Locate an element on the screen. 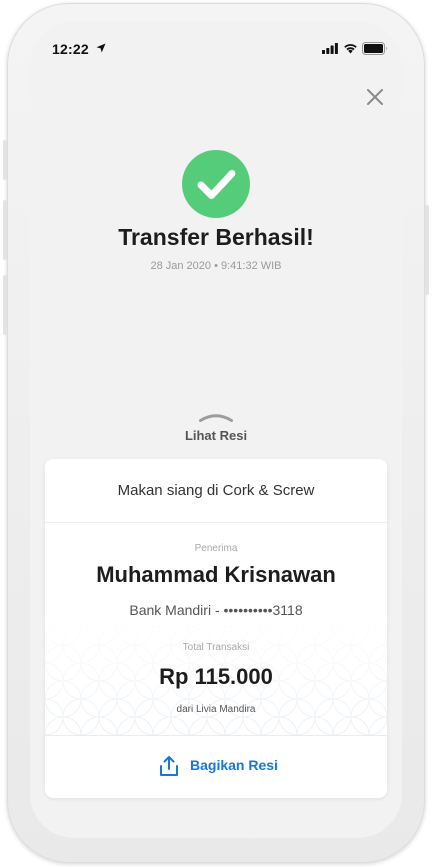 Image resolution: width=432 pixels, height=867 pixels. phone-power-button is located at coordinates (427, 250).